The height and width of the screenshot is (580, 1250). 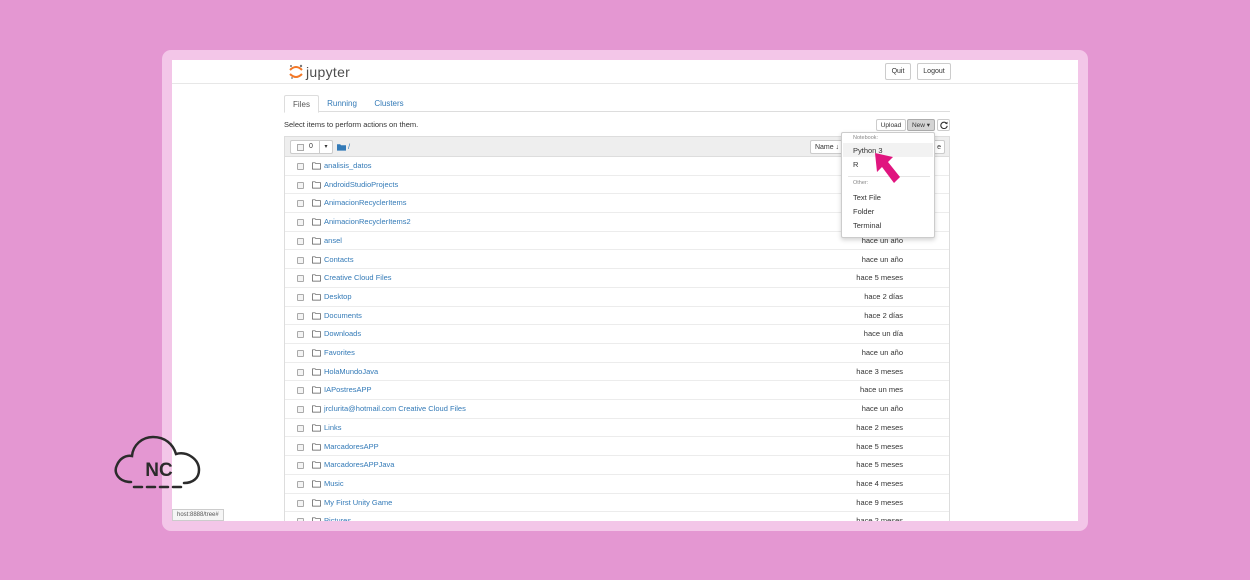 I want to click on jupyter-logo: jupyter, so click(x=319, y=72).